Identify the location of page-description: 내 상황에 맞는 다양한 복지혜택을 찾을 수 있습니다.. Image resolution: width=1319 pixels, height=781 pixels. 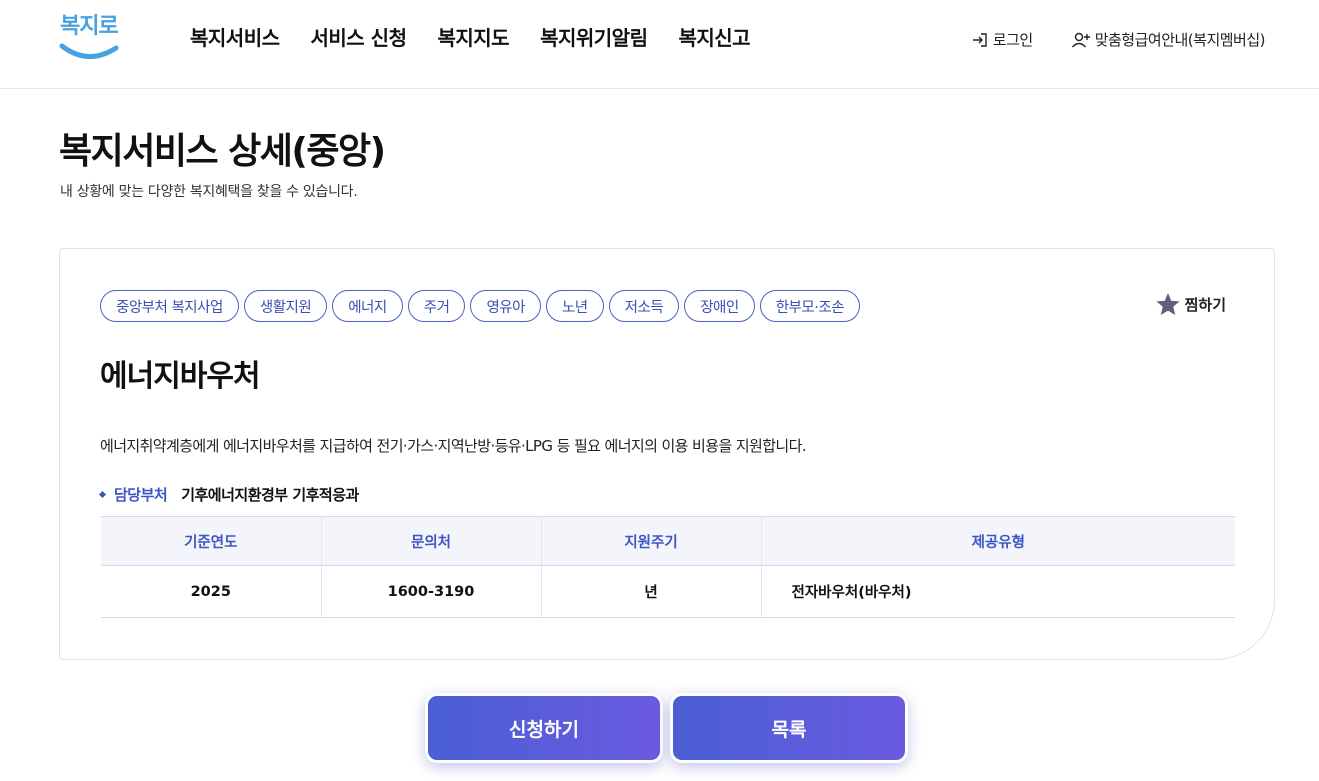
(209, 192).